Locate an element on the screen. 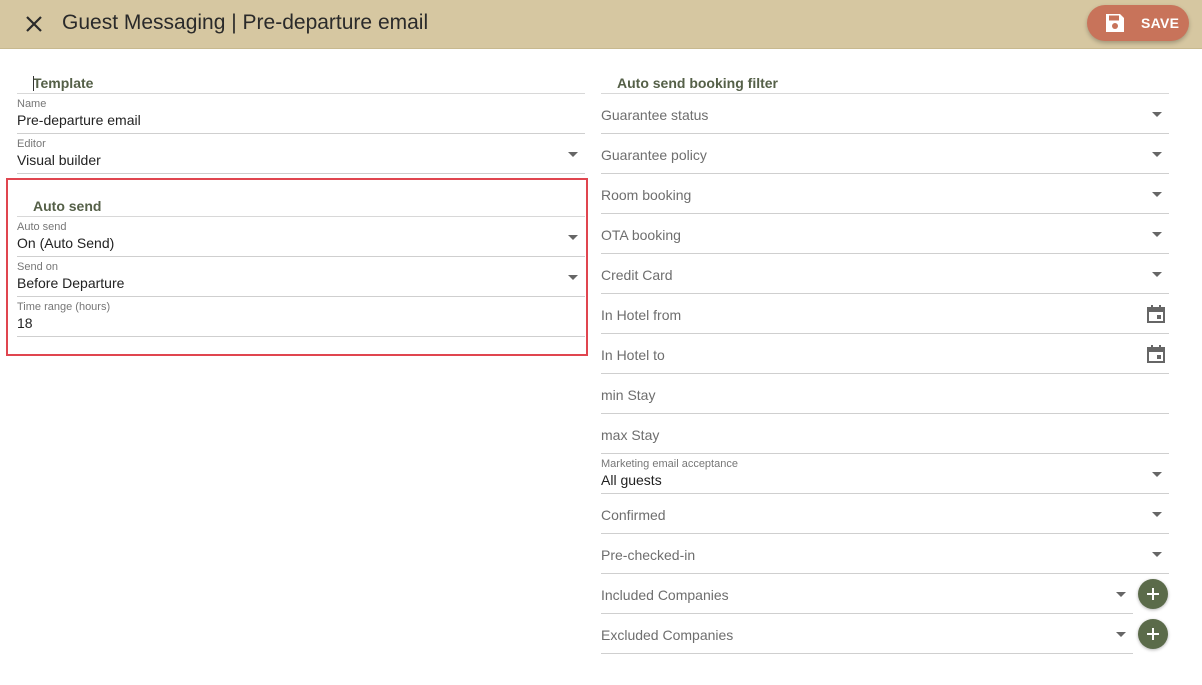  credit-card-select: Credit Card is located at coordinates (885, 274).